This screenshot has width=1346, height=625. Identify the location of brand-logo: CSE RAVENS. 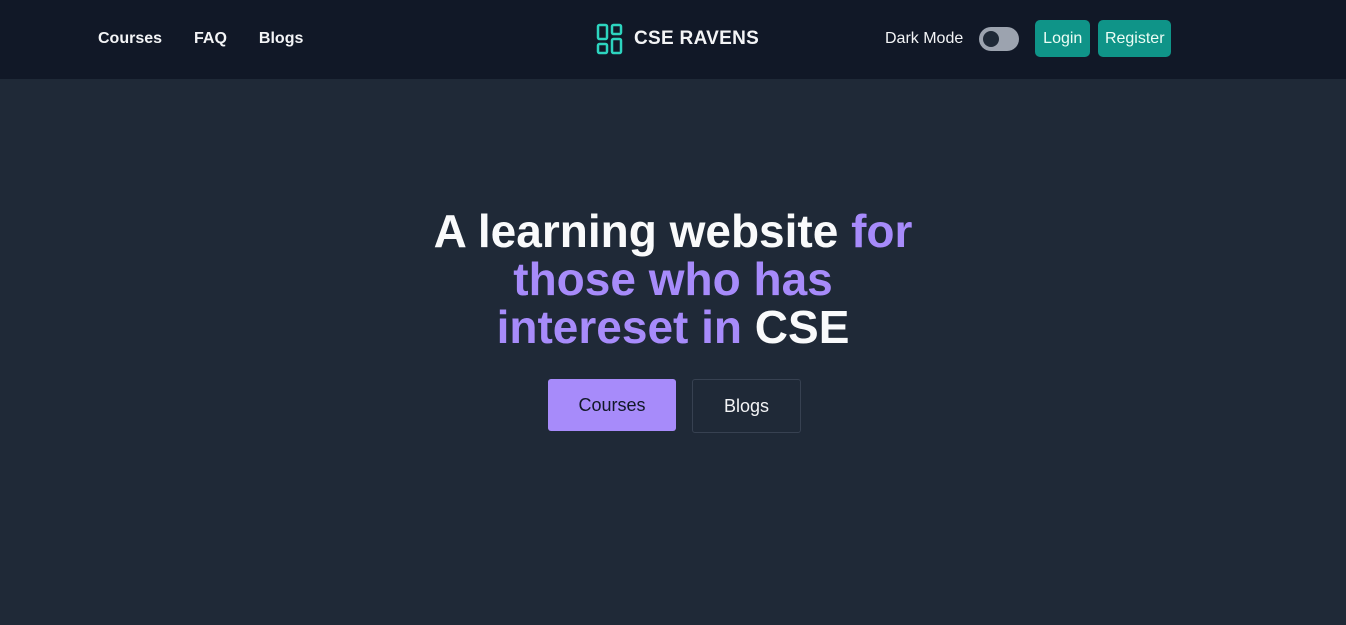
(677, 39).